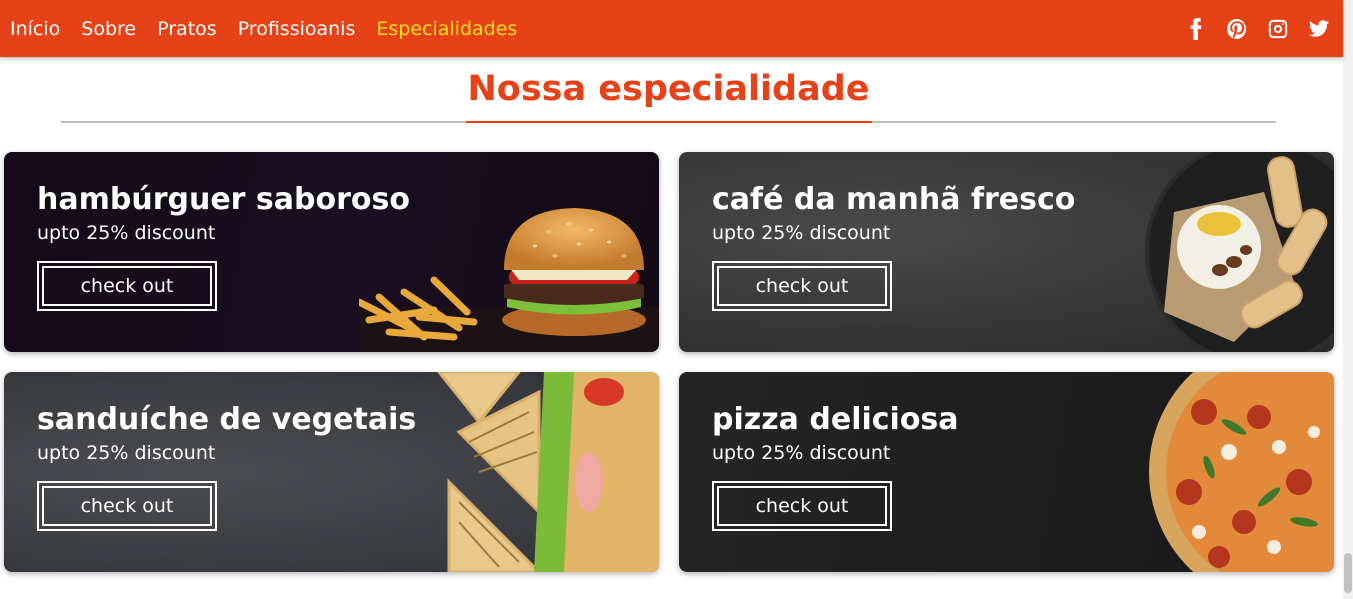  I want to click on nav-link-inicio: Início, so click(35, 29).